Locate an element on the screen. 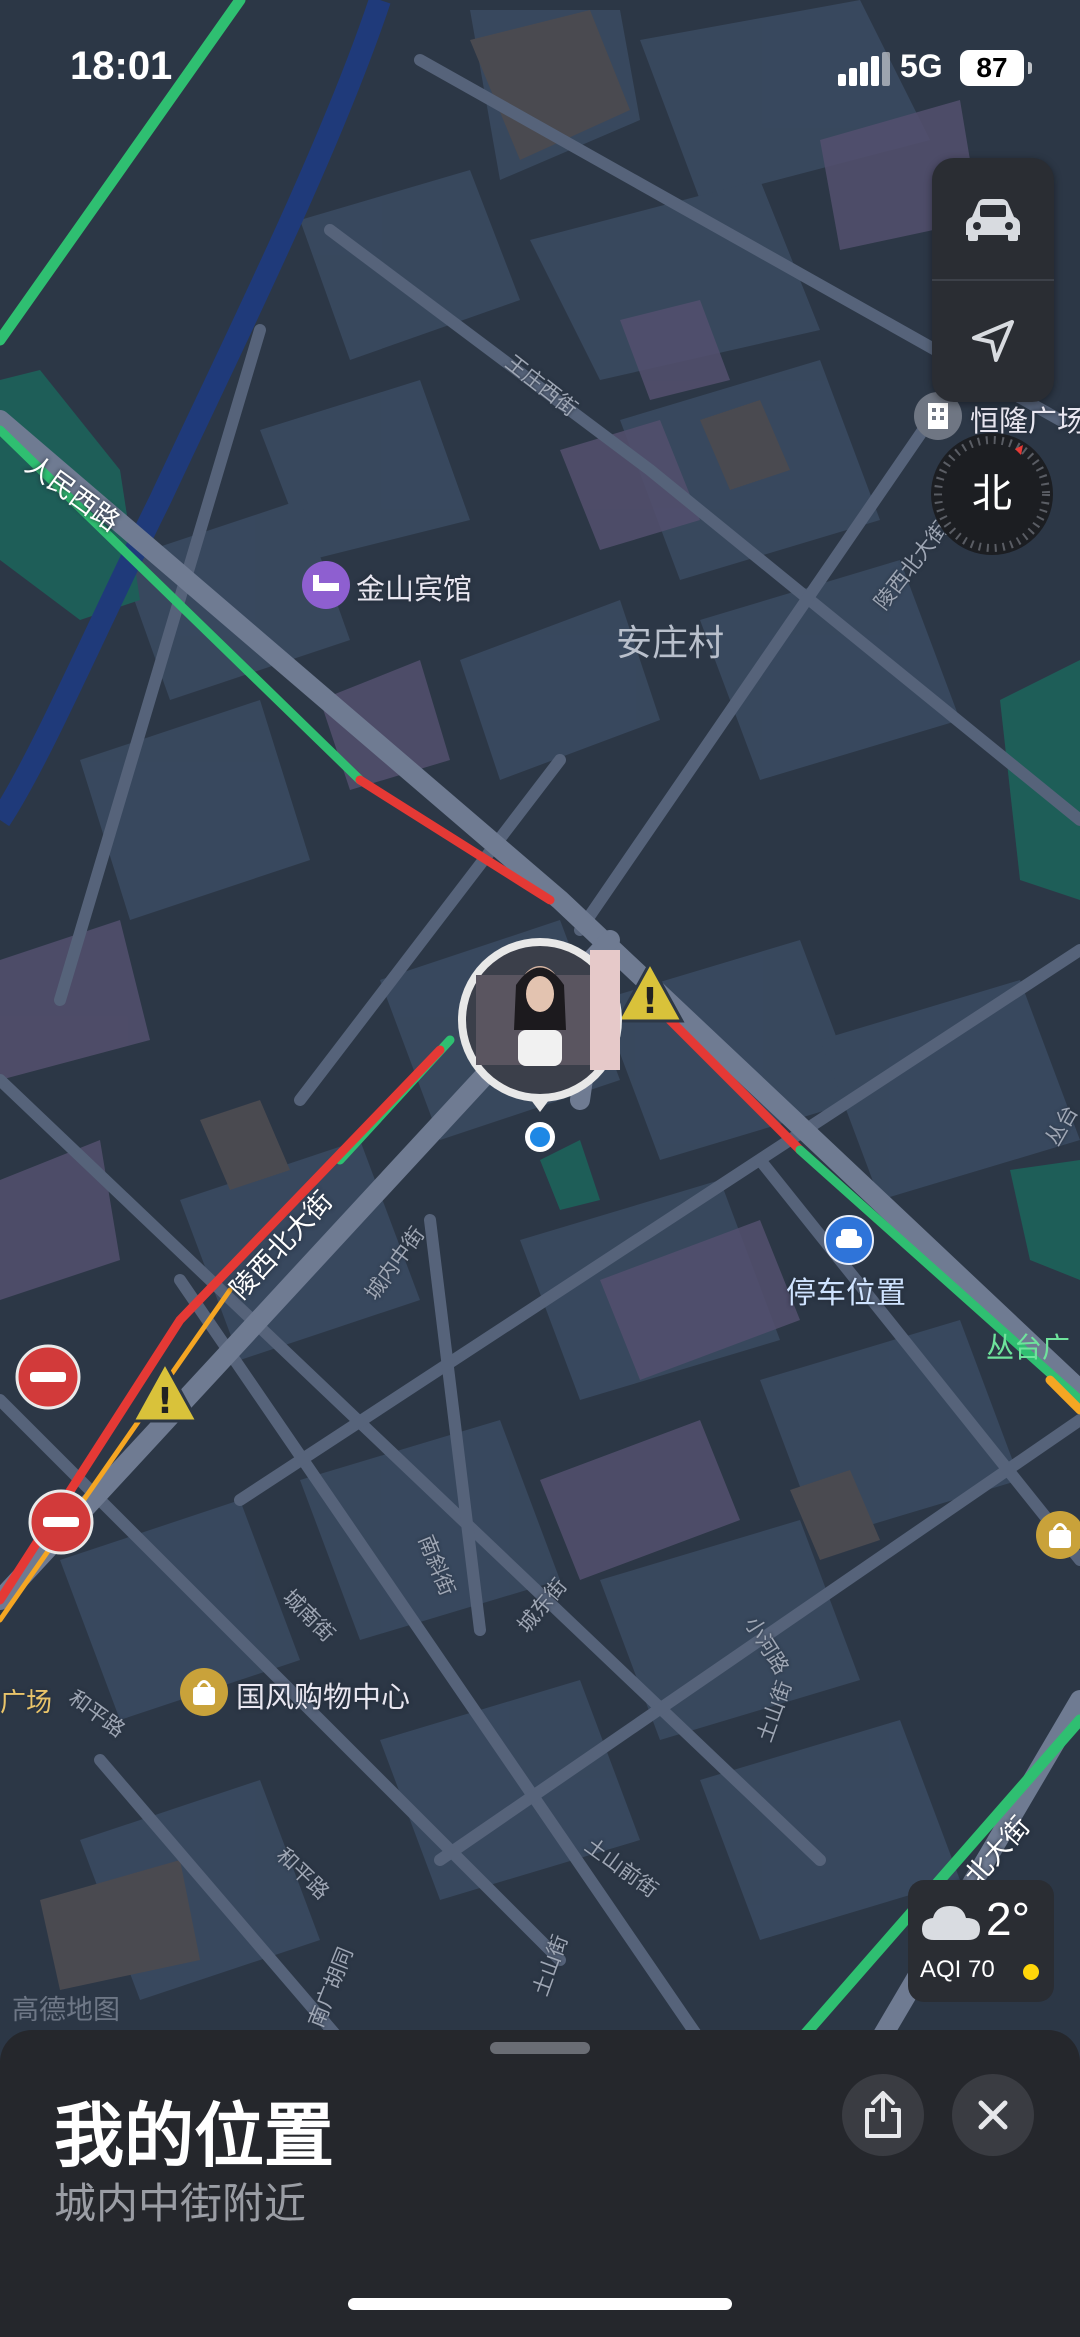 Image resolution: width=1080 pixels, height=2337 pixels. weather-widget: 2° AQI 70 is located at coordinates (981, 1941).